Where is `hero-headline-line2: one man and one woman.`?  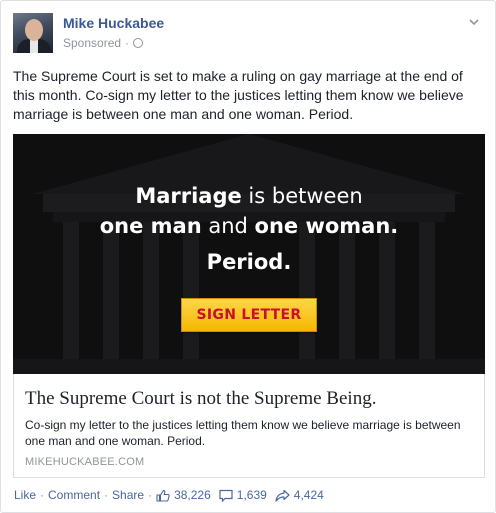
hero-headline-line2: one man and one woman. is located at coordinates (249, 226).